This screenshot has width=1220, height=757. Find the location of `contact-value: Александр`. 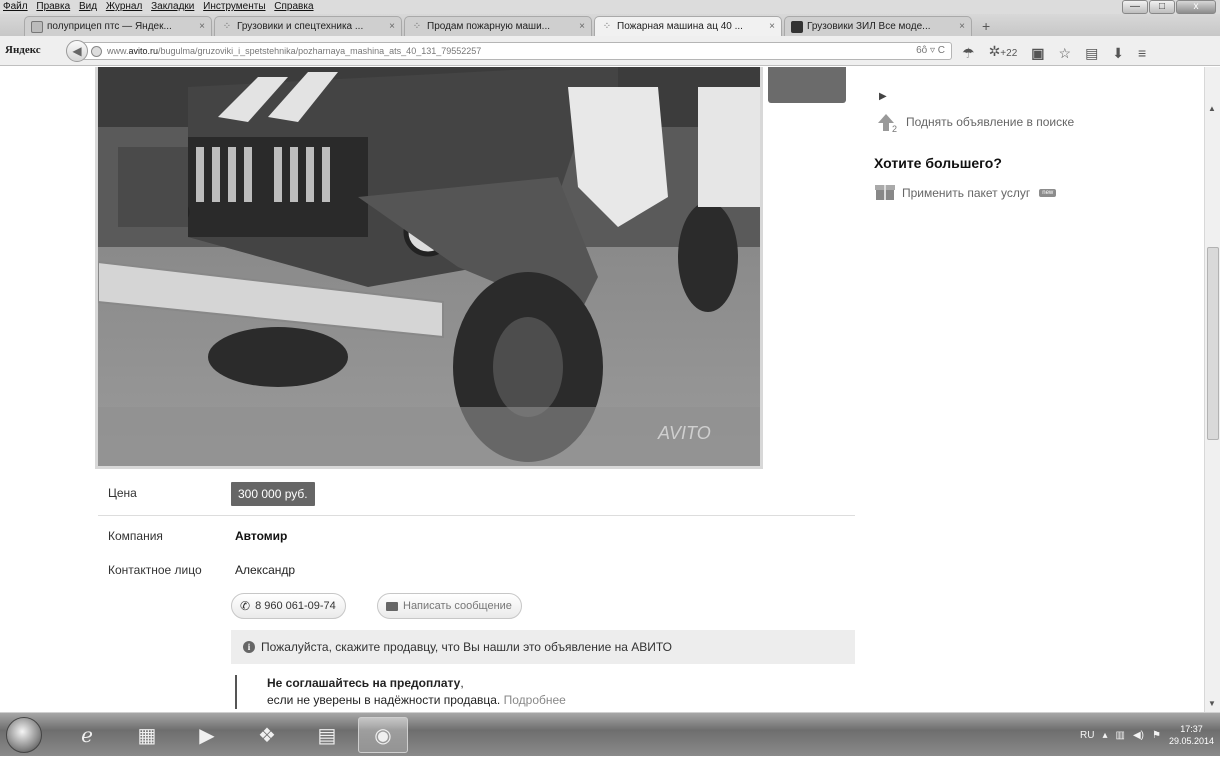

contact-value: Александр is located at coordinates (265, 570).